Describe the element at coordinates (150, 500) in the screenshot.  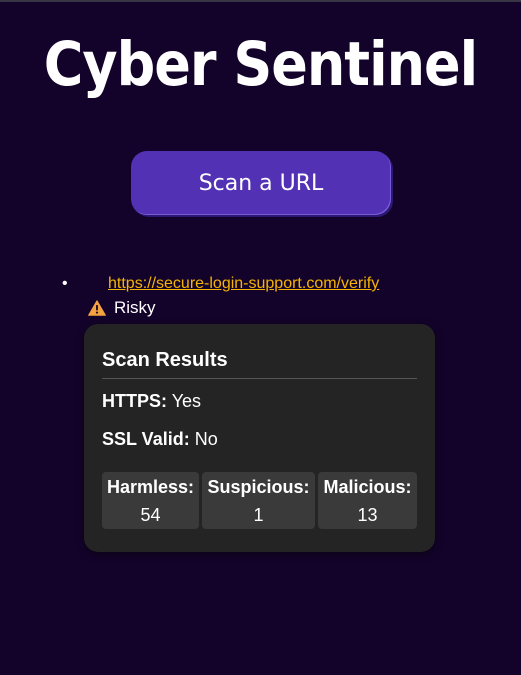
I see `stat-harmless: Harmless: 54` at that location.